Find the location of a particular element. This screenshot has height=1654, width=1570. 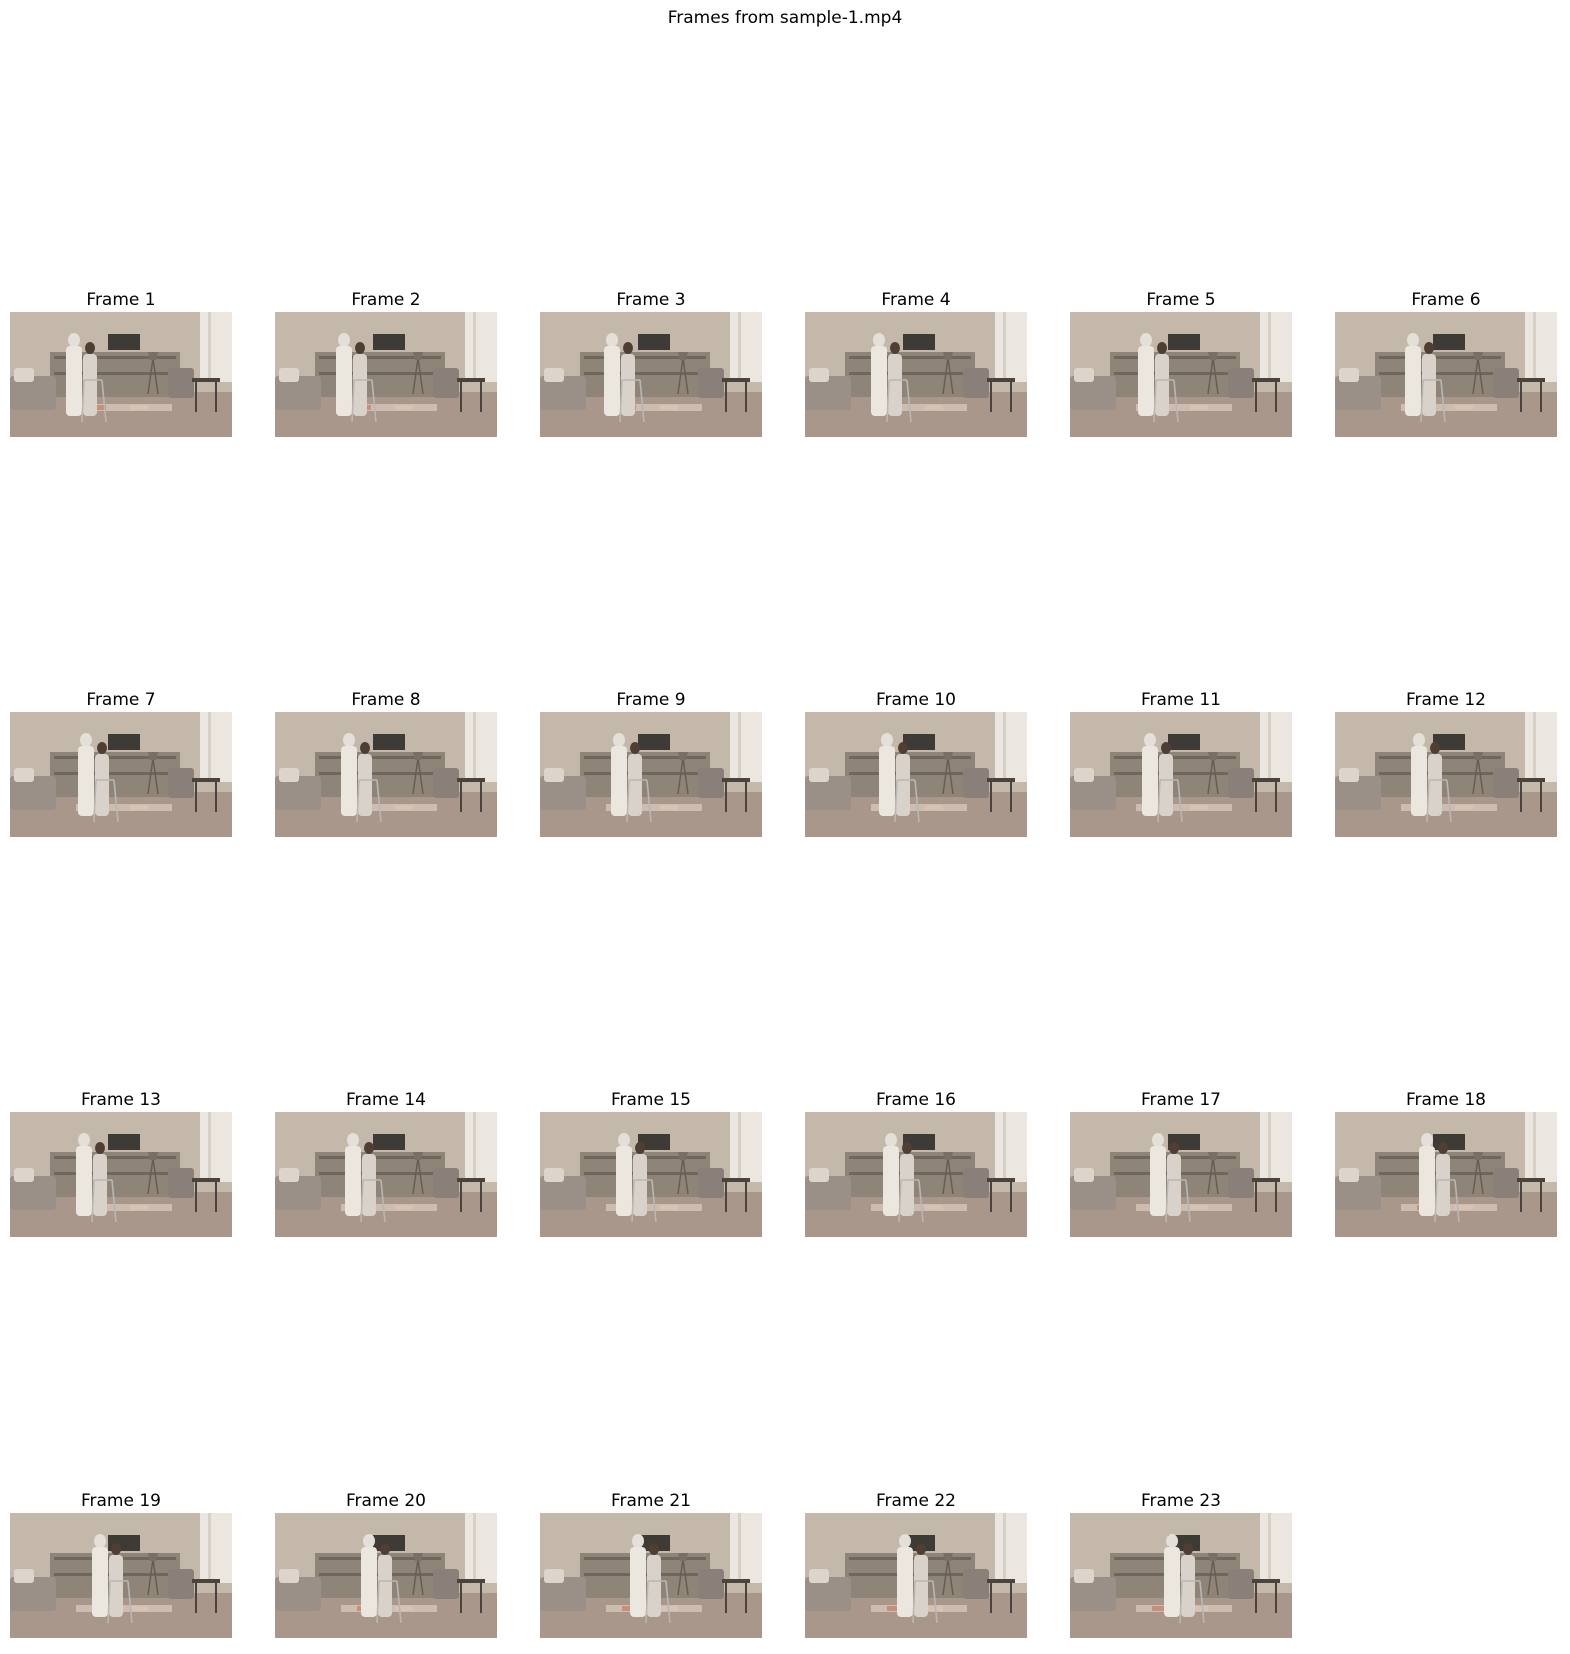

frame-label: Frame 5 is located at coordinates (1181, 300).